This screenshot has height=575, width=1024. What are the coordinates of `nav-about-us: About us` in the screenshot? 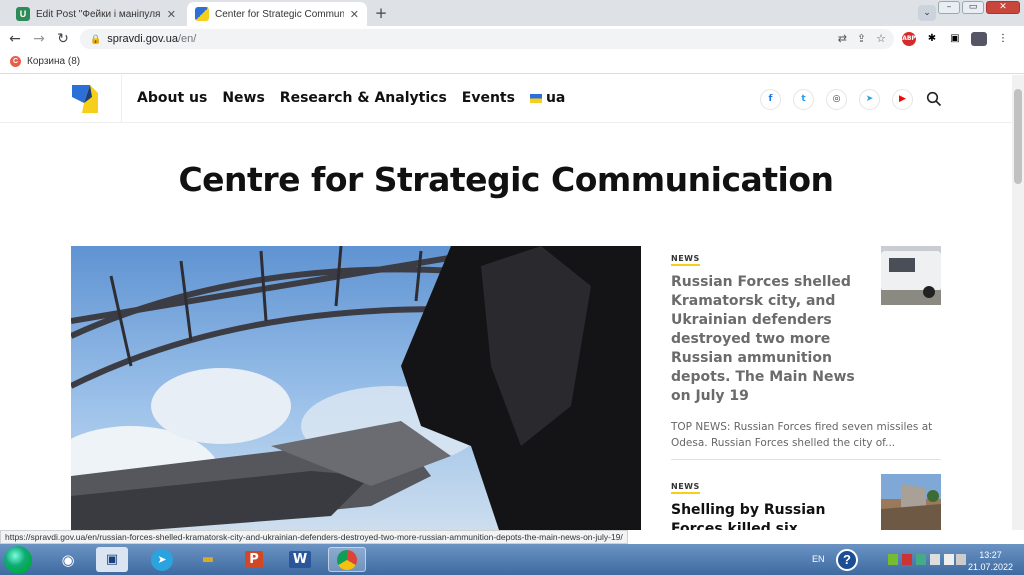 It's located at (172, 98).